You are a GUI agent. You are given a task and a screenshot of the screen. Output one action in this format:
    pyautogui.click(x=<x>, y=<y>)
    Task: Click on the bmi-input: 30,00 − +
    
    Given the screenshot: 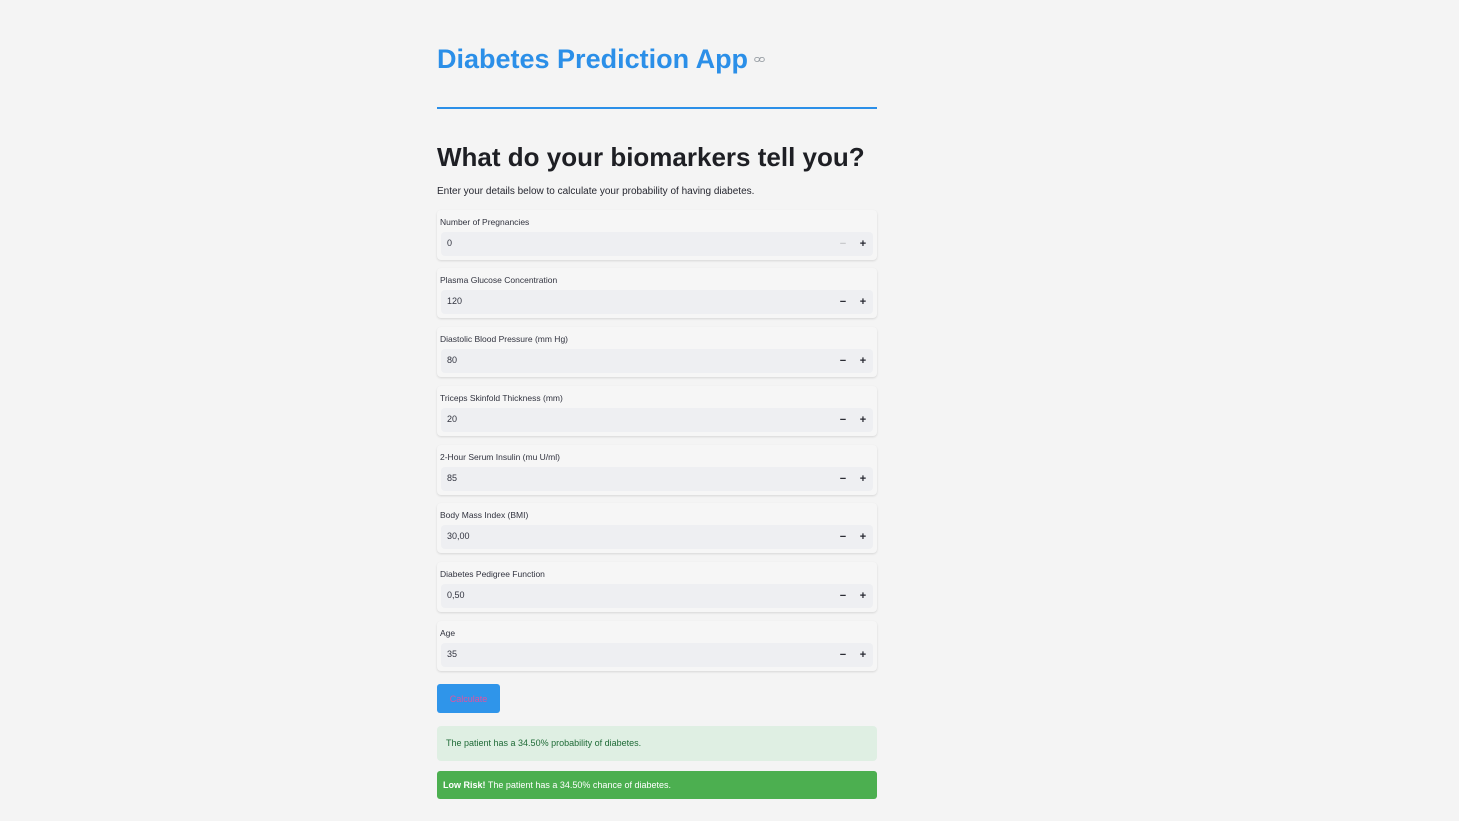 What is the action you would take?
    pyautogui.click(x=657, y=537)
    